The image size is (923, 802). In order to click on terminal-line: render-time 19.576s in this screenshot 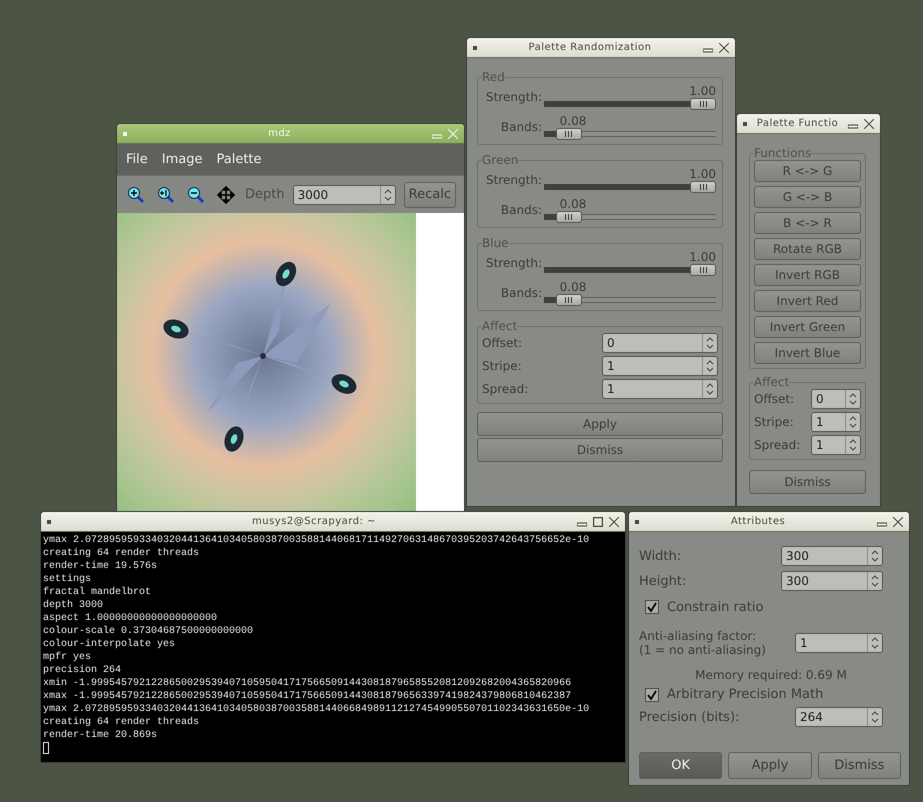, I will do `click(100, 566)`.